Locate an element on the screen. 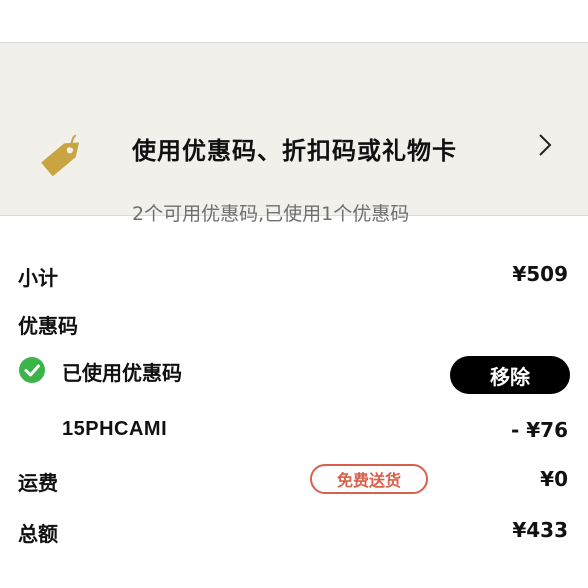 This screenshot has width=588, height=588. subtotal-value: ¥509 is located at coordinates (540, 274).